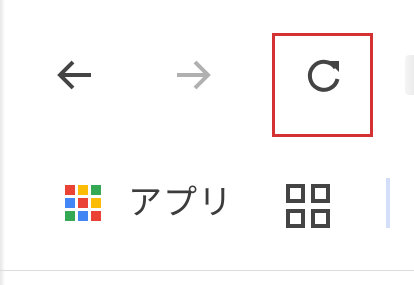 This screenshot has height=285, width=414. Describe the element at coordinates (207, 270) in the screenshot. I see `toolbar-bottom-border` at that location.